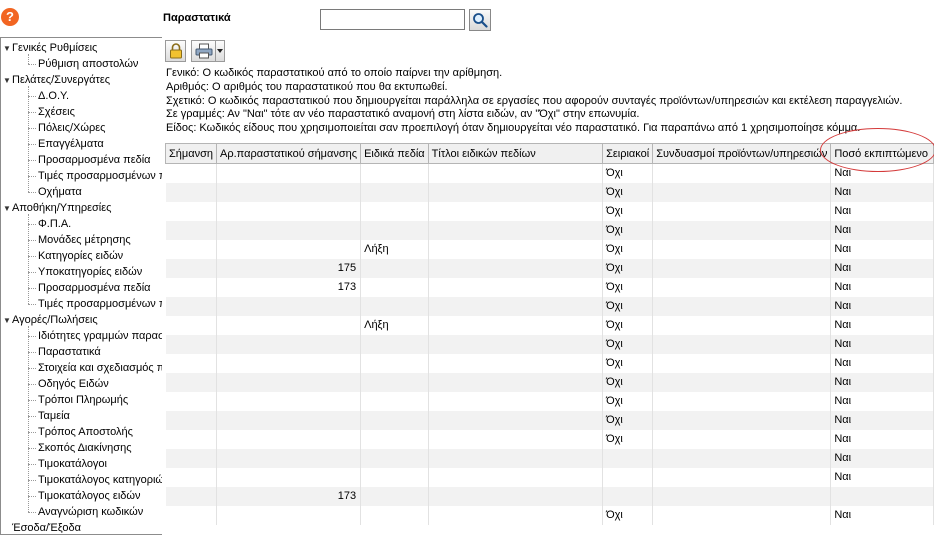 The width and height of the screenshot is (934, 535). I want to click on sidebar-item: Κατηγορίες ειδών, so click(80, 256).